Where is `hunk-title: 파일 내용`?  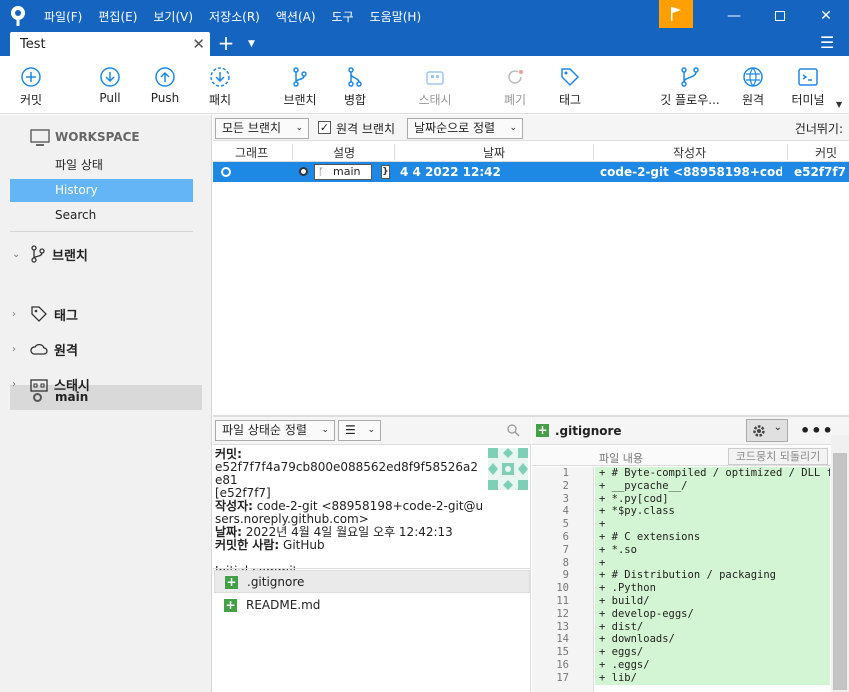 hunk-title: 파일 내용 is located at coordinates (621, 458).